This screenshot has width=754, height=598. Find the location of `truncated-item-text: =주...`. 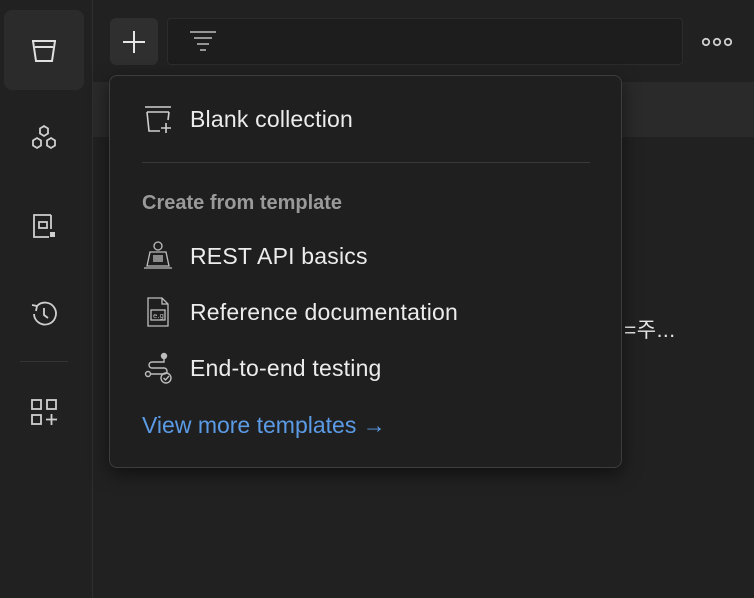

truncated-item-text: =주... is located at coordinates (650, 330).